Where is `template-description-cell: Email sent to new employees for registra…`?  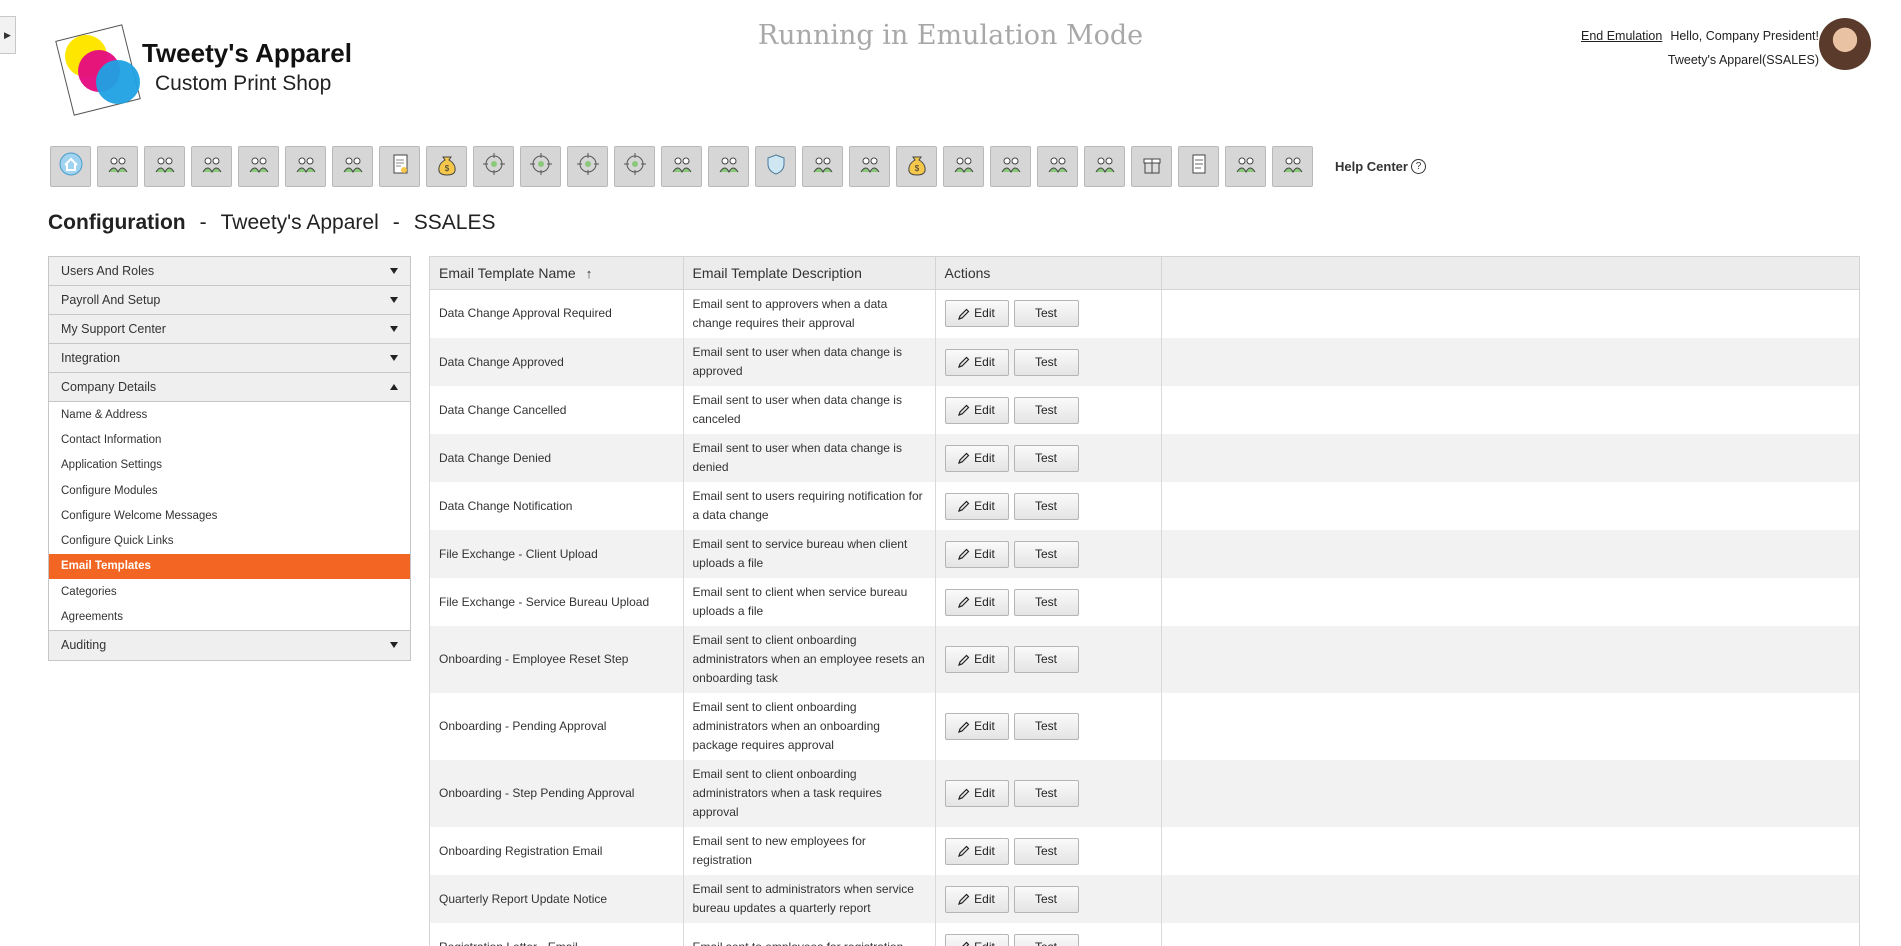
template-description-cell: Email sent to new employees for registra… is located at coordinates (809, 851).